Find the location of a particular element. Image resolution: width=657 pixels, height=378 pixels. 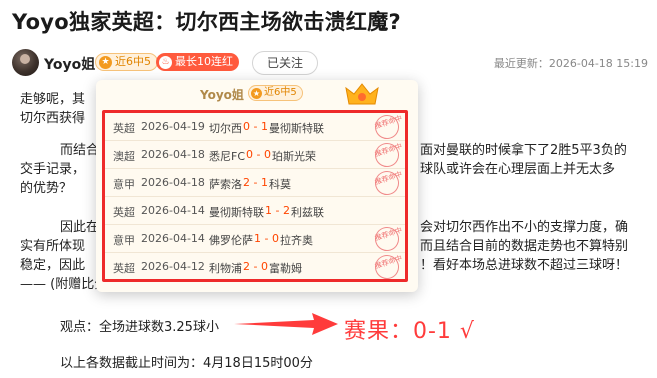

popup-streak-badge: ★ 近6中5 is located at coordinates (275, 93).